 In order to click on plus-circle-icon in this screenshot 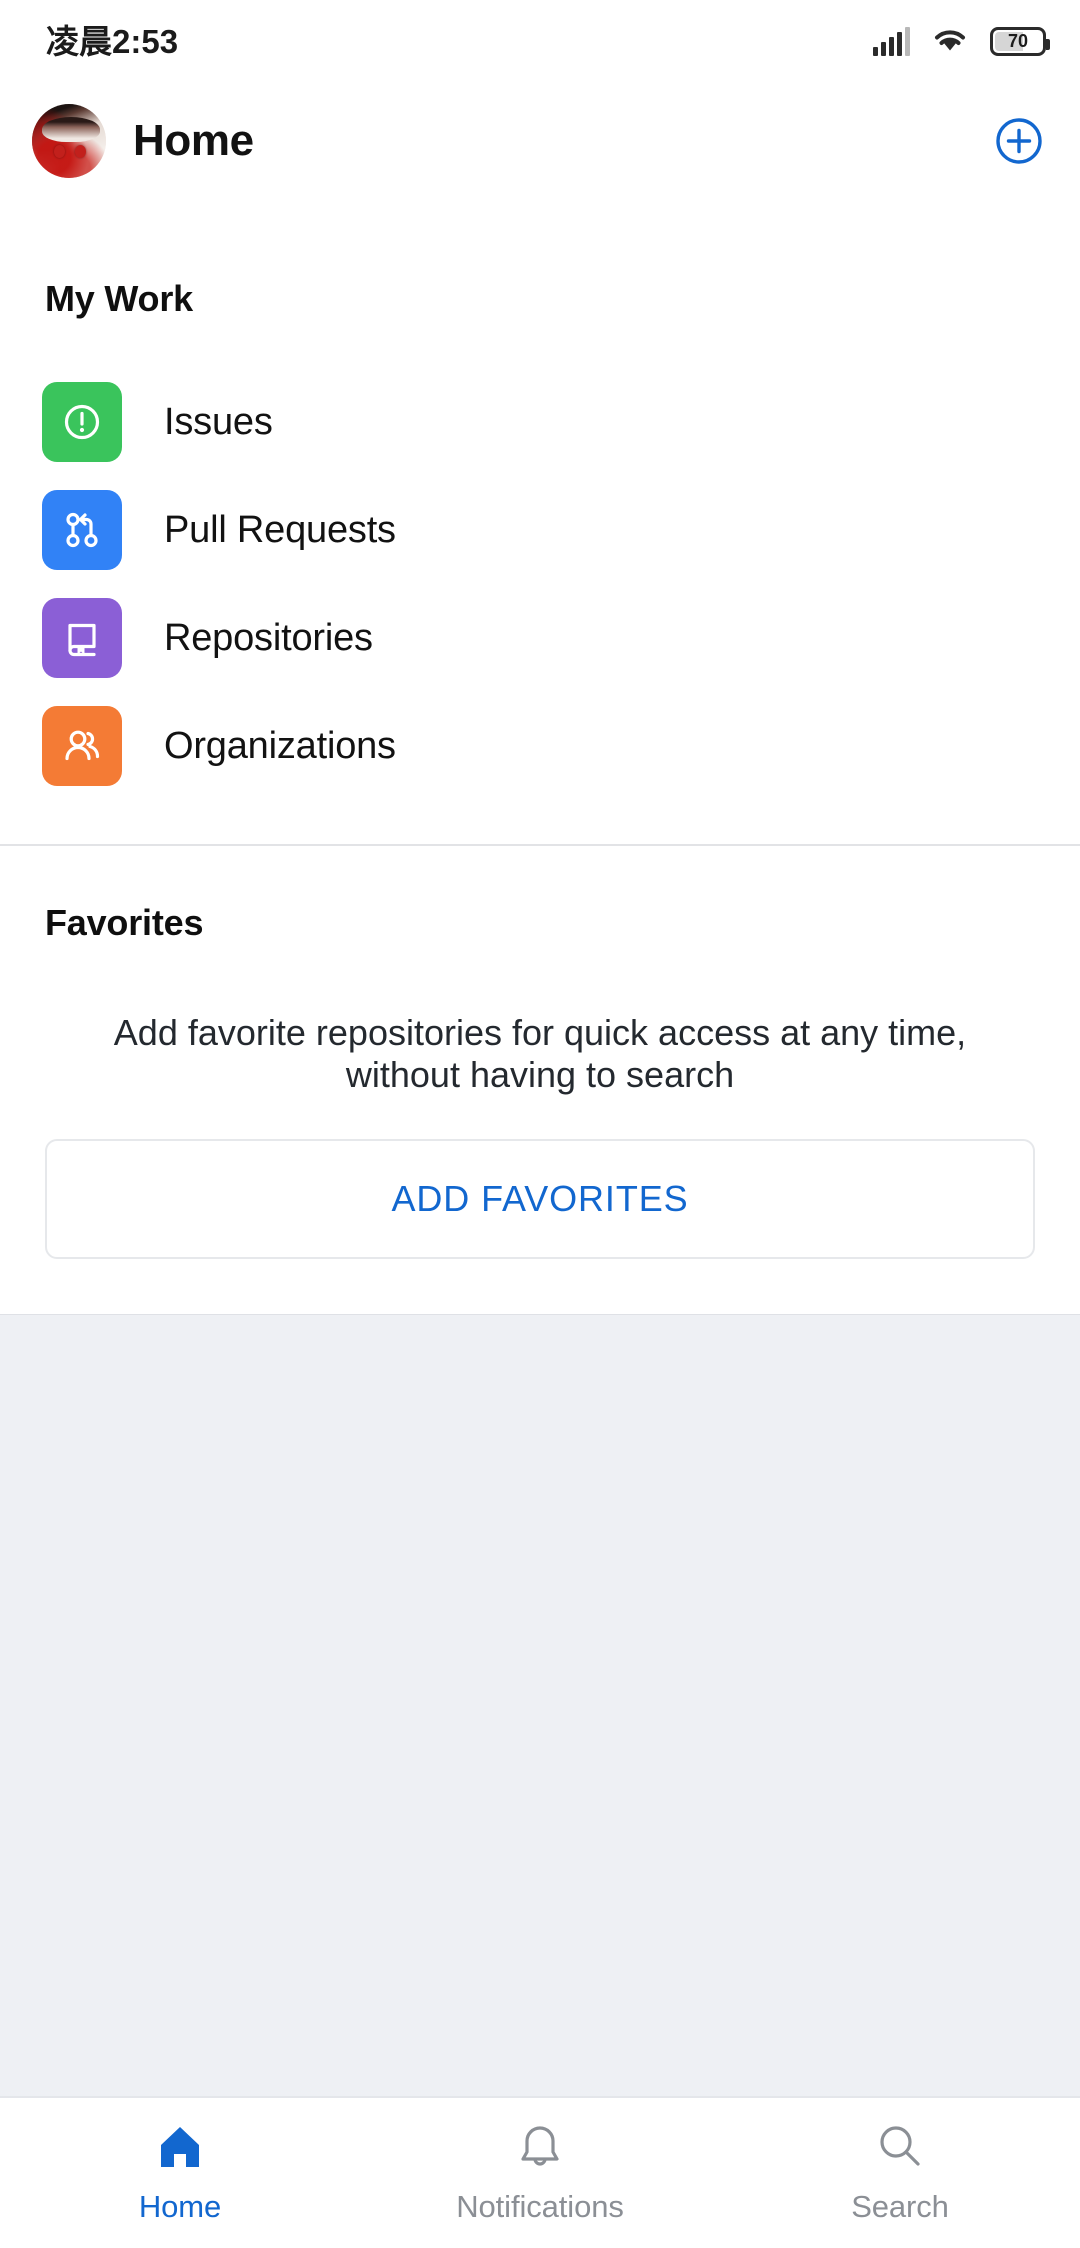, I will do `click(1019, 141)`.